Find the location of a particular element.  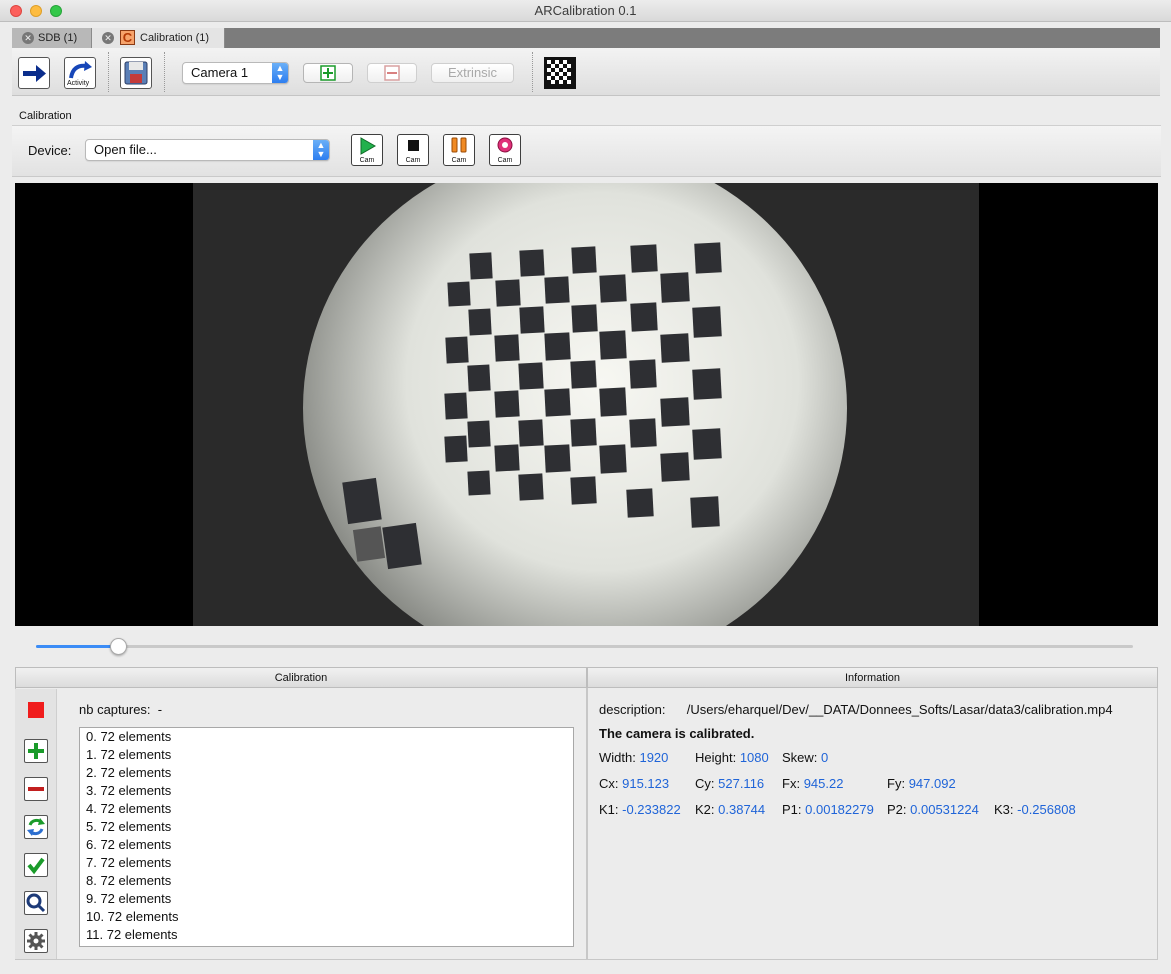

list-item: 6. 72 elements is located at coordinates (326, 845).